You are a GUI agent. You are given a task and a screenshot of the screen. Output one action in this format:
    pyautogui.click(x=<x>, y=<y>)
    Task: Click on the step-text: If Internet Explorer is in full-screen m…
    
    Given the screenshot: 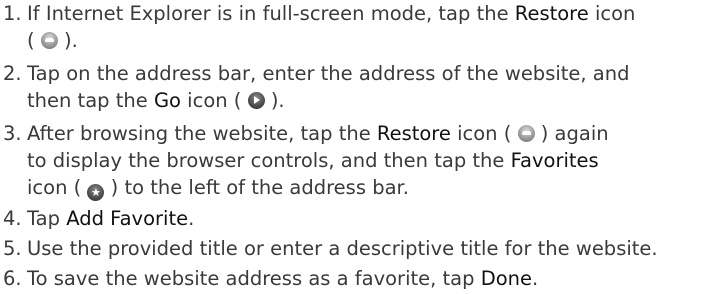 What is the action you would take?
    pyautogui.click(x=331, y=13)
    